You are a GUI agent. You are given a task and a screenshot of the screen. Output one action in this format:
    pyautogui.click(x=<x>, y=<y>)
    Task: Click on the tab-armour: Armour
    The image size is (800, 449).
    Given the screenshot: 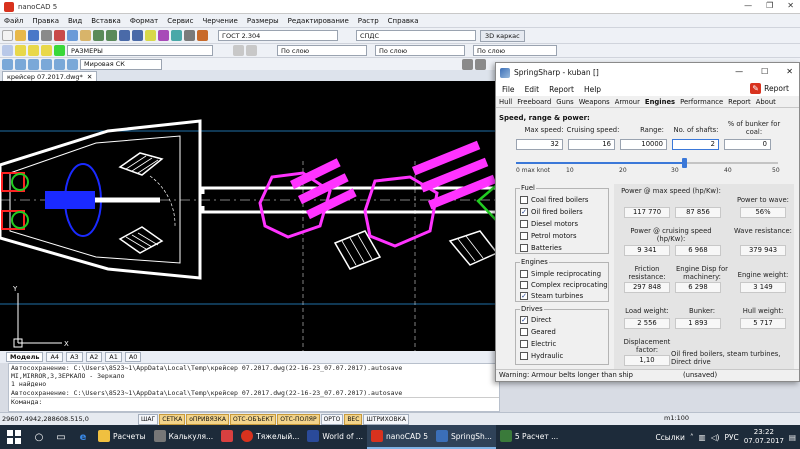 What is the action you would take?
    pyautogui.click(x=627, y=102)
    